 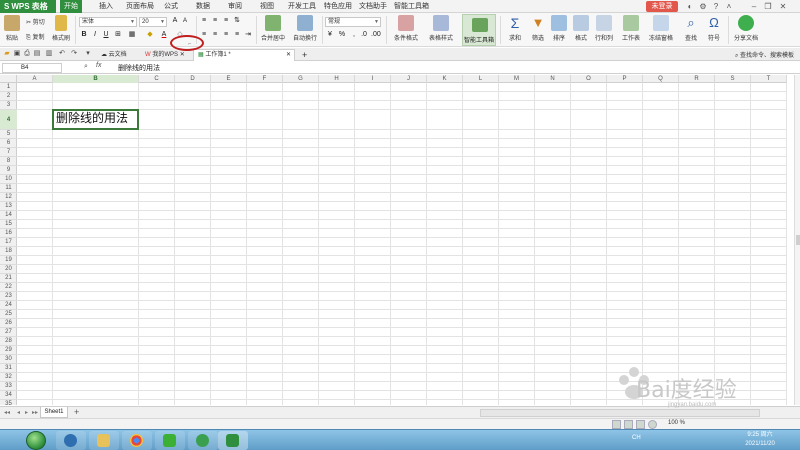 What do you see at coordinates (12, 28) in the screenshot?
I see `paste-button: 粘贴` at bounding box center [12, 28].